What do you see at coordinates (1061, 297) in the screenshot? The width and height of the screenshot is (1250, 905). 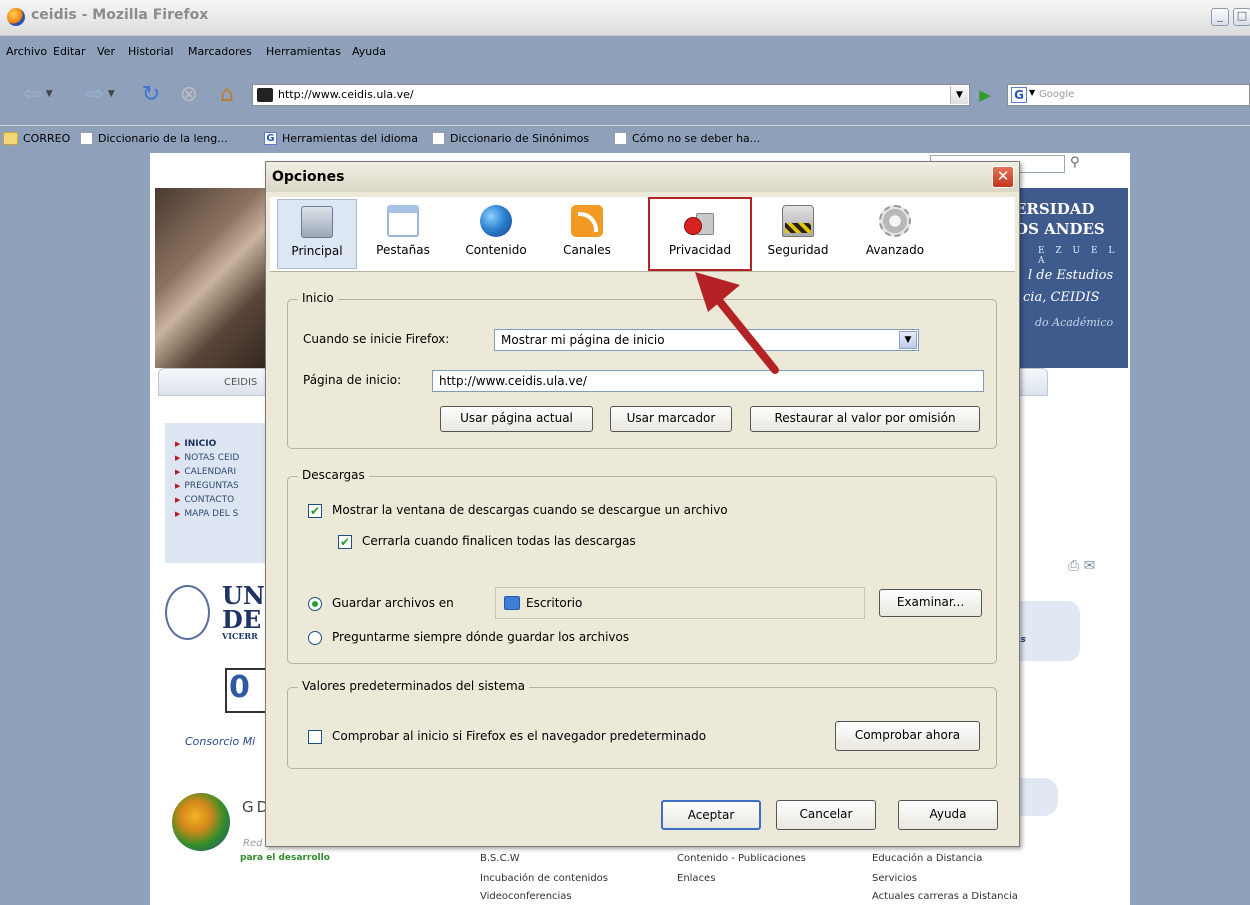 I see `banner-text: cia, CEIDIS` at bounding box center [1061, 297].